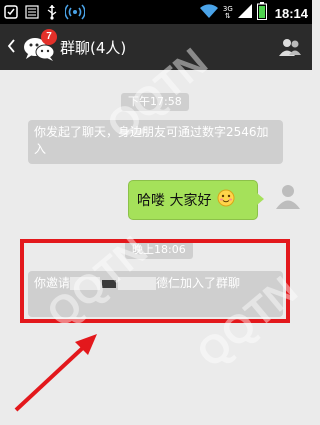 This screenshot has width=320, height=425. I want to click on status-right-icons: 3G ⇅ 18:14, so click(253, 13).